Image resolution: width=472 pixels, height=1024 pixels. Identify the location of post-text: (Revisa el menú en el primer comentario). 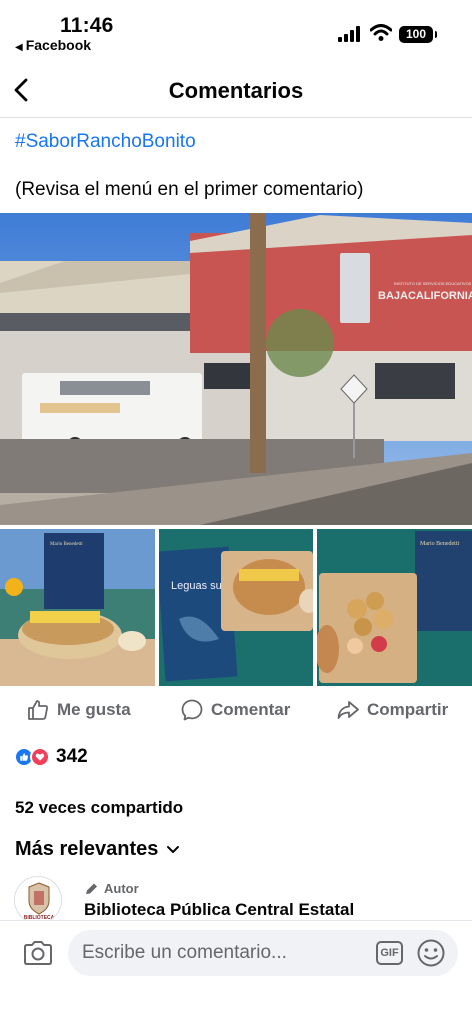
(189, 189).